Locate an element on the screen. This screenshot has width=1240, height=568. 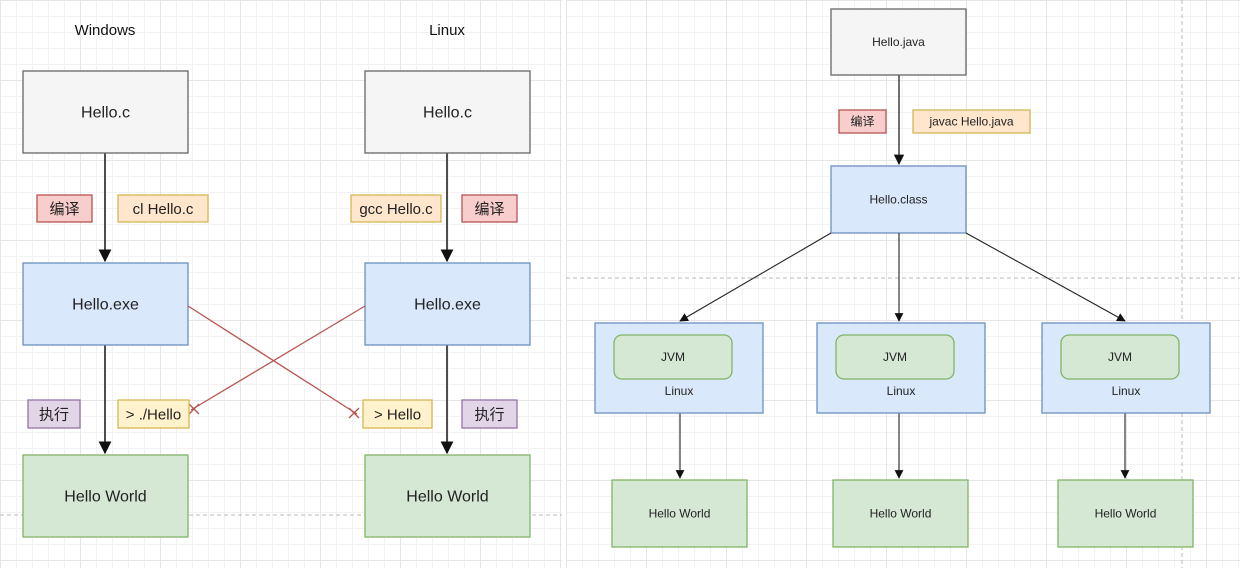
linux-source-node: Hello.c is located at coordinates (447, 112).